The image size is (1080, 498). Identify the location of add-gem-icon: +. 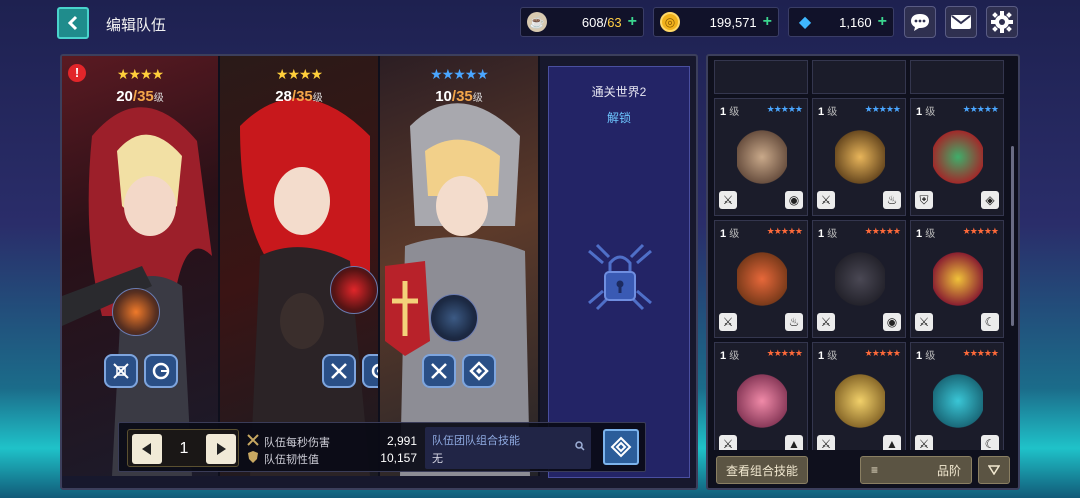
(882, 22).